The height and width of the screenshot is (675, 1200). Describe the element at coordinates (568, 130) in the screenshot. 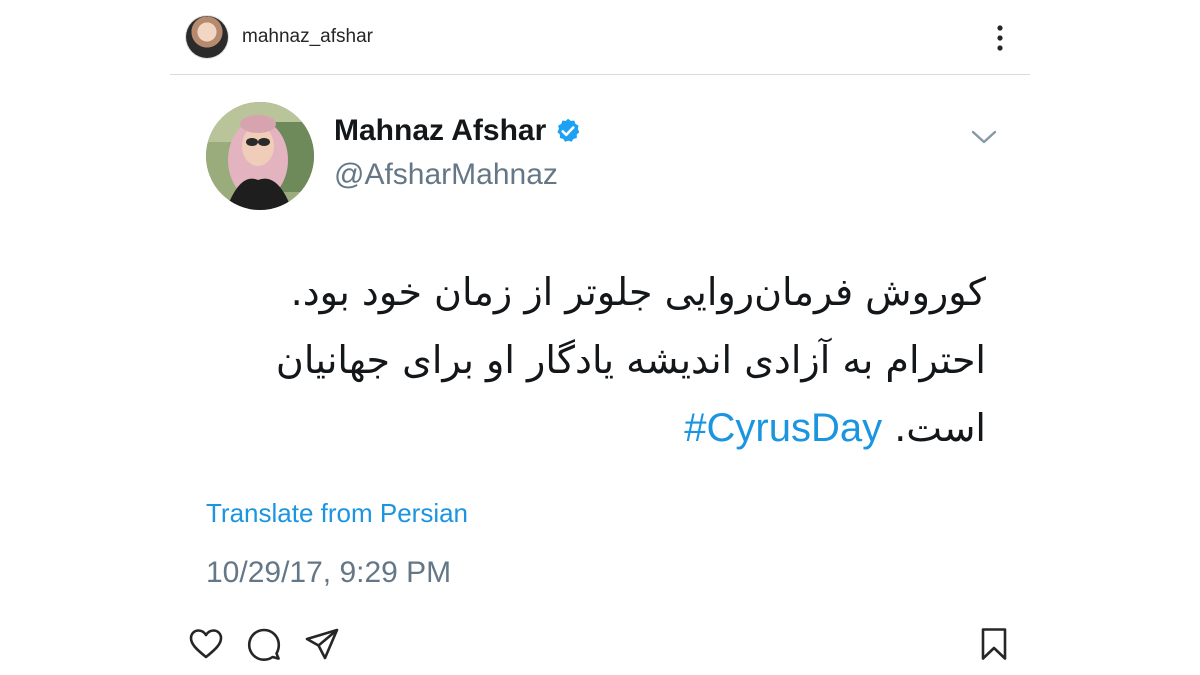

I see `verified-badge-icon` at that location.